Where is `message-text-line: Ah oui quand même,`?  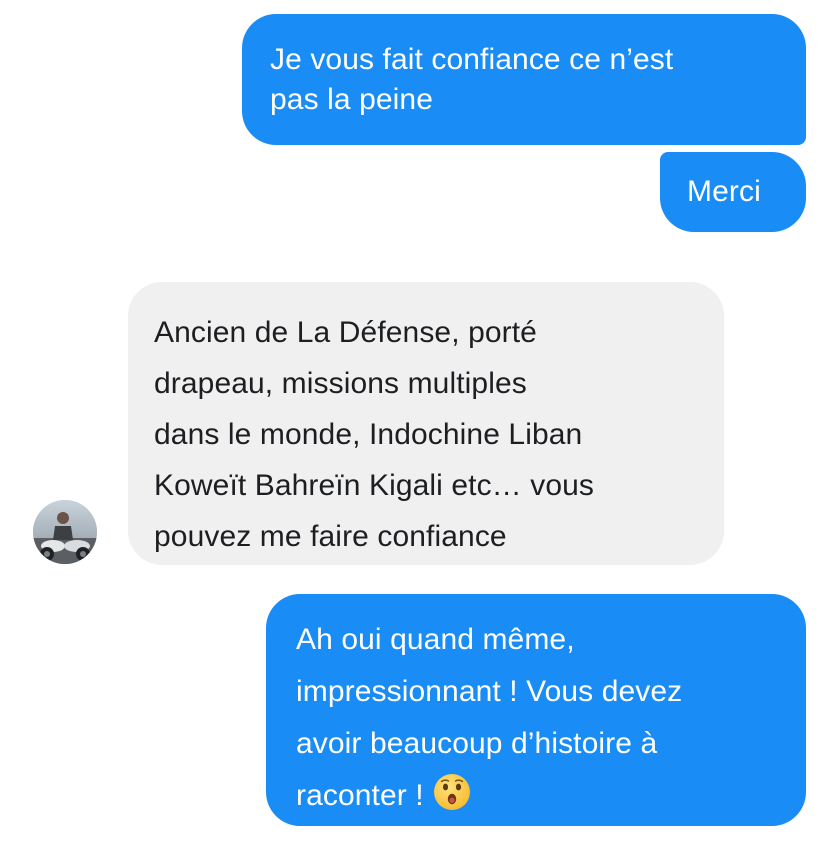 message-text-line: Ah oui quand même, is located at coordinates (435, 639).